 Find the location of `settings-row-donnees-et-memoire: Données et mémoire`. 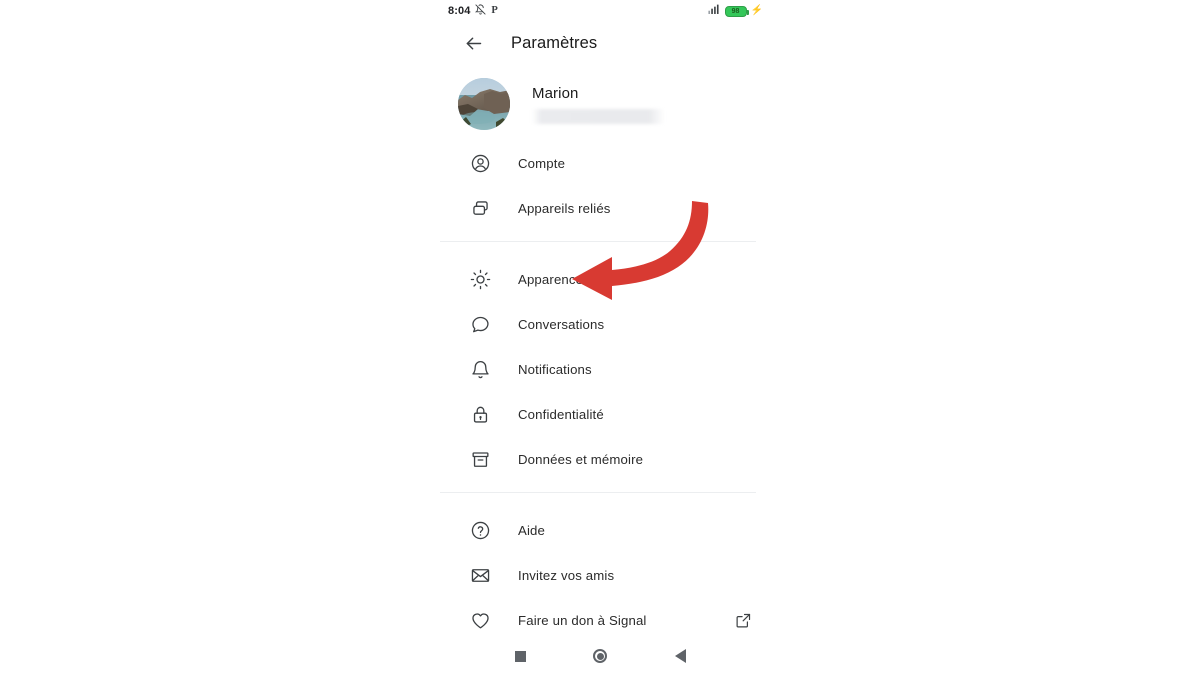

settings-row-donnees-et-memoire: Données et mémoire is located at coordinates (600, 459).